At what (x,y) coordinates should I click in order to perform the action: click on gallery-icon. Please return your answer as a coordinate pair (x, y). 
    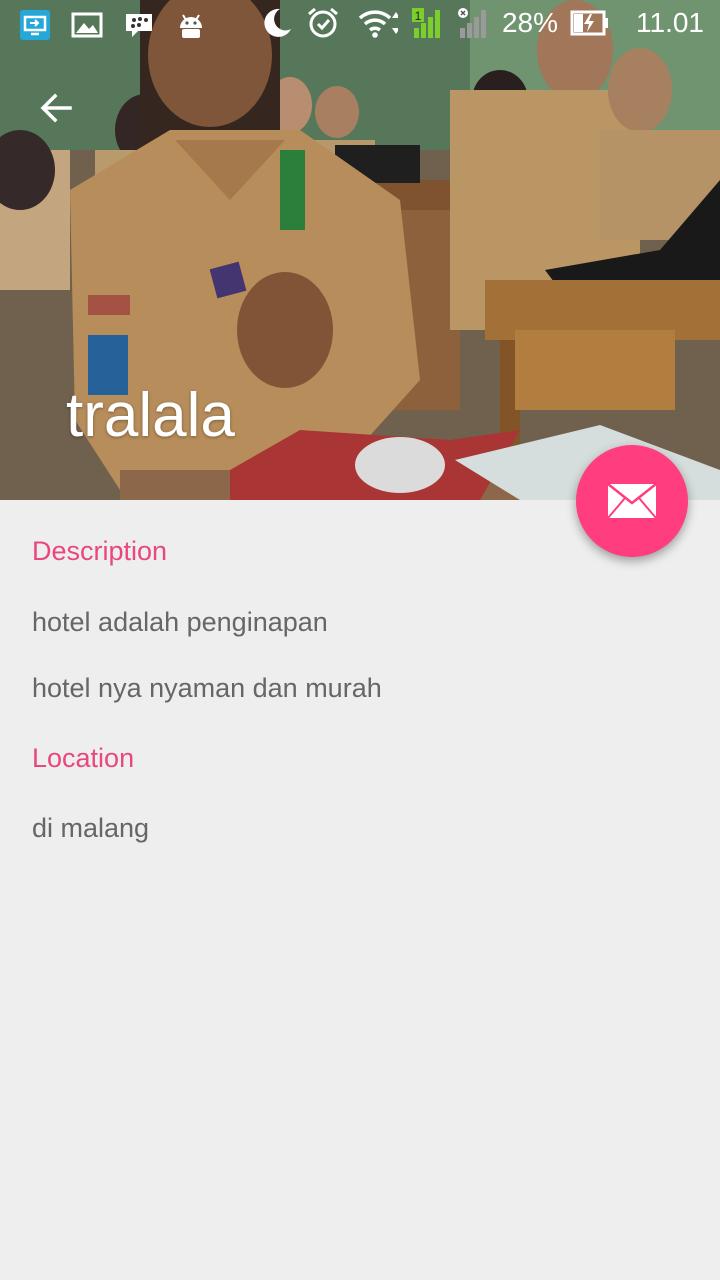
    Looking at the image, I should click on (87, 25).